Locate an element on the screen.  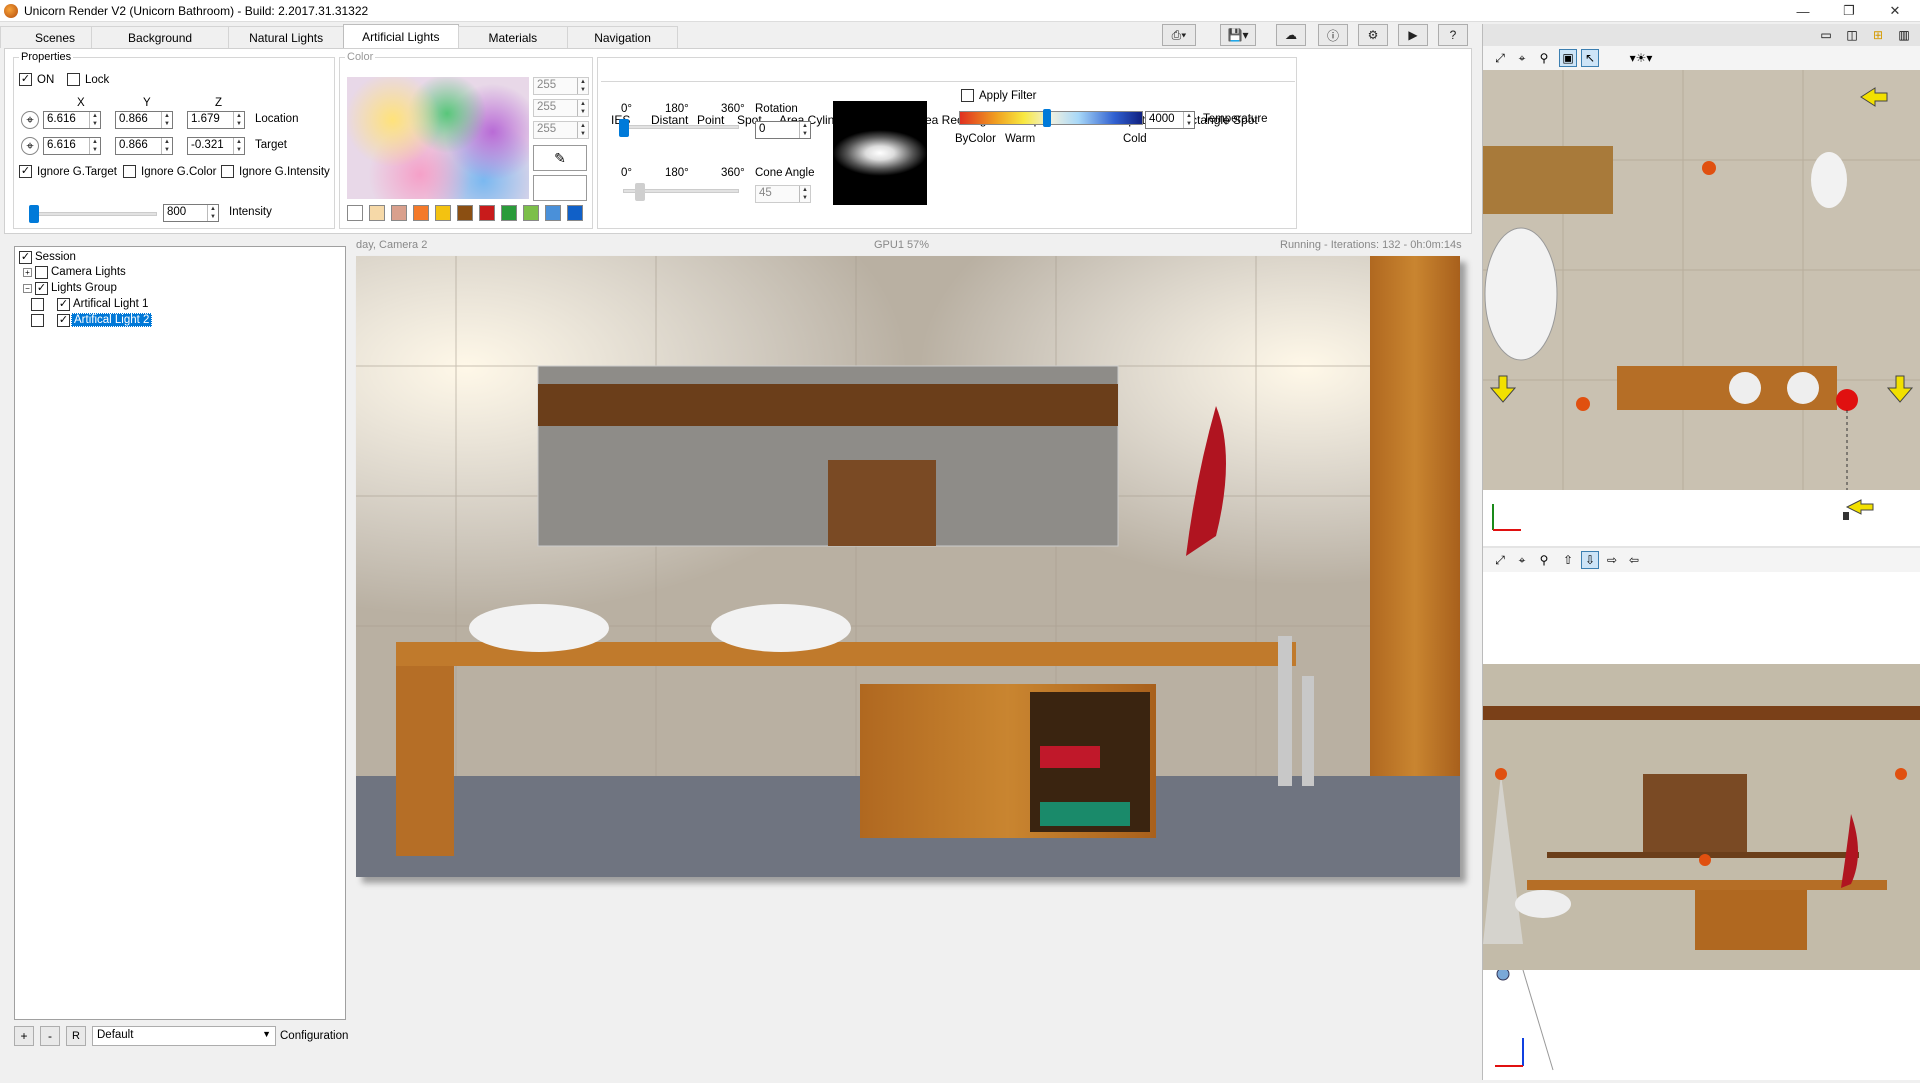
rotation-deg-180: 180° is located at coordinates (677, 109).